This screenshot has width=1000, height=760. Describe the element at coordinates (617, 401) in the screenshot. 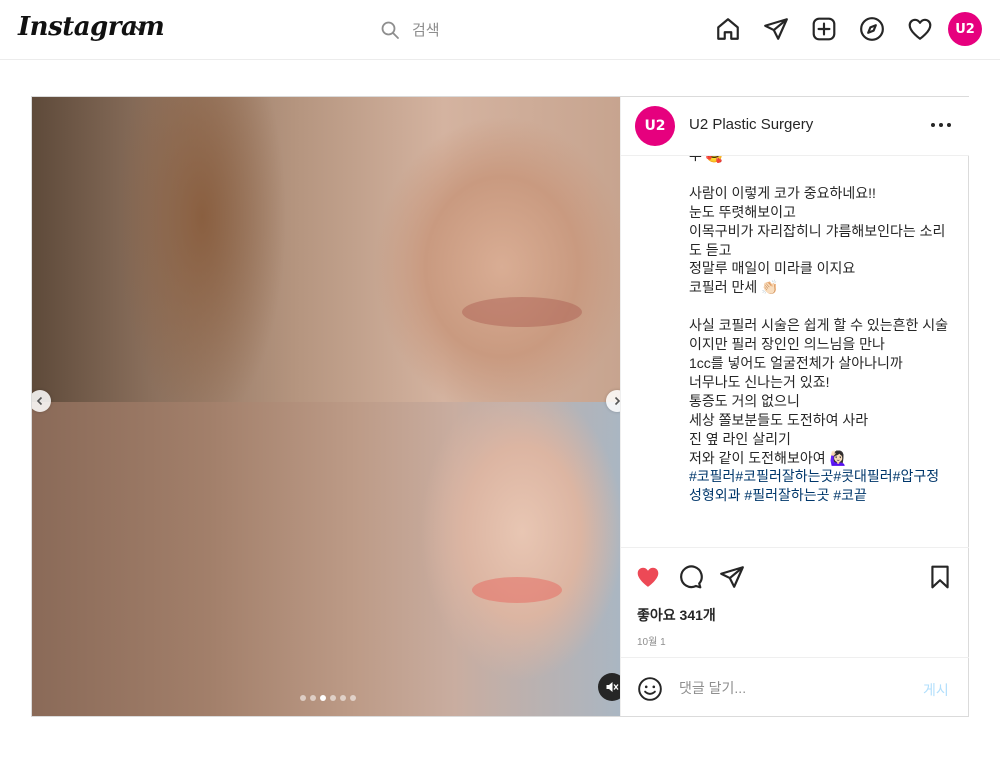

I see `chevron-right-icon` at that location.